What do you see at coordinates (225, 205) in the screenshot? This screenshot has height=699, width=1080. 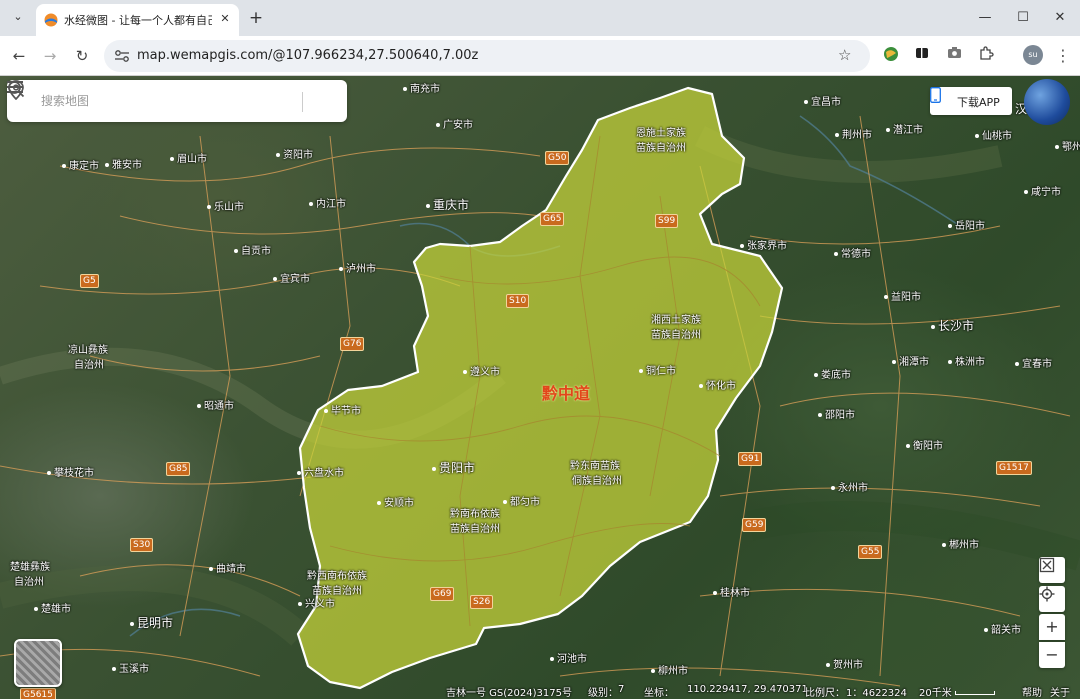 I see `city-label: 乐山市` at bounding box center [225, 205].